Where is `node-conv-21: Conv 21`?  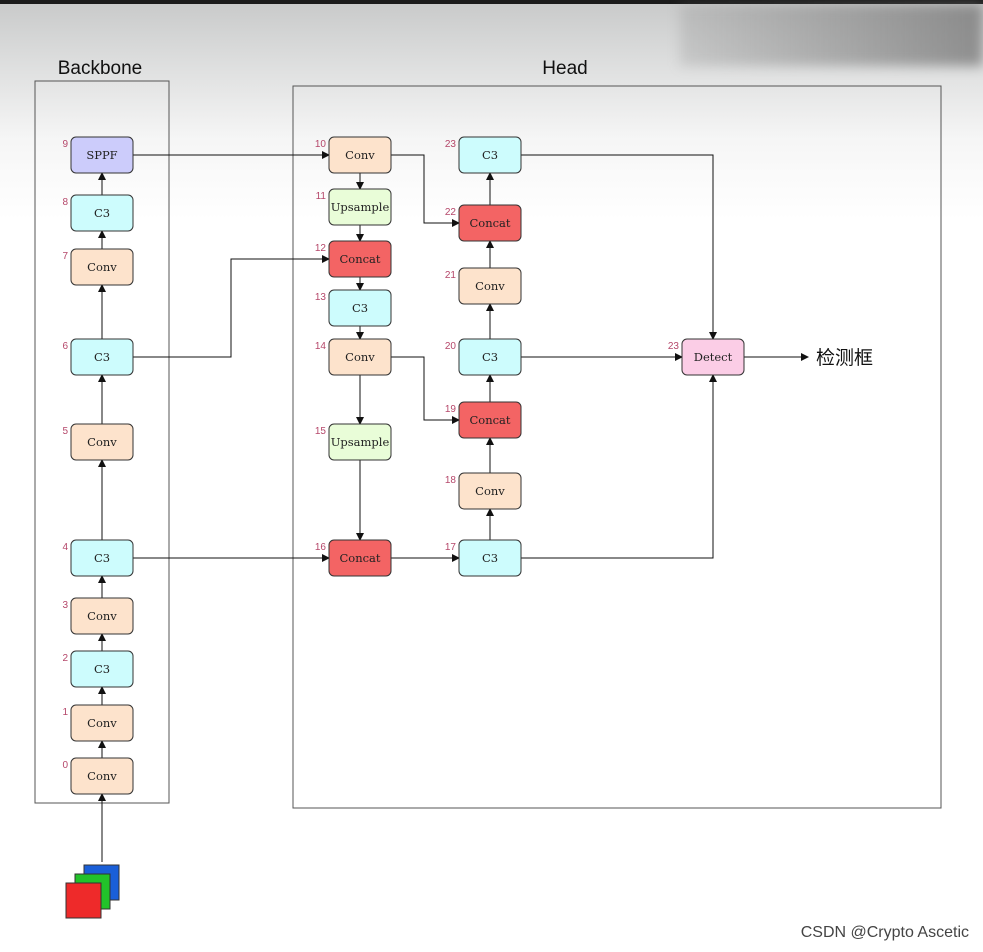 node-conv-21: Conv 21 is located at coordinates (483, 286).